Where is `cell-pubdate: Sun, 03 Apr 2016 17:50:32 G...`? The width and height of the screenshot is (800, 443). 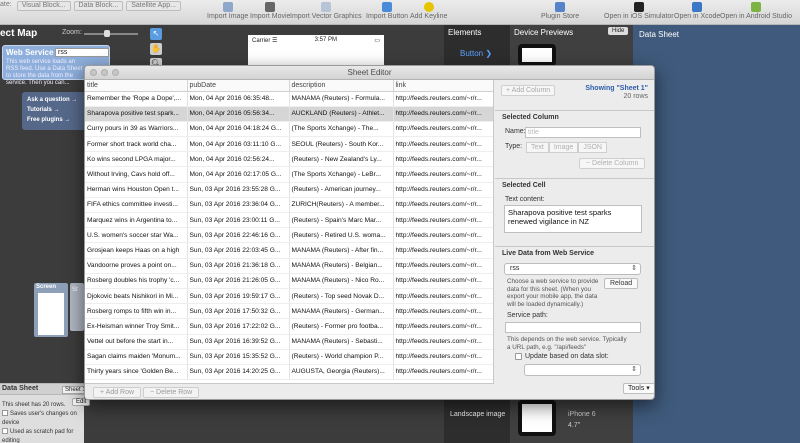 cell-pubdate: Sun, 03 Apr 2016 17:50:32 G... is located at coordinates (238, 311).